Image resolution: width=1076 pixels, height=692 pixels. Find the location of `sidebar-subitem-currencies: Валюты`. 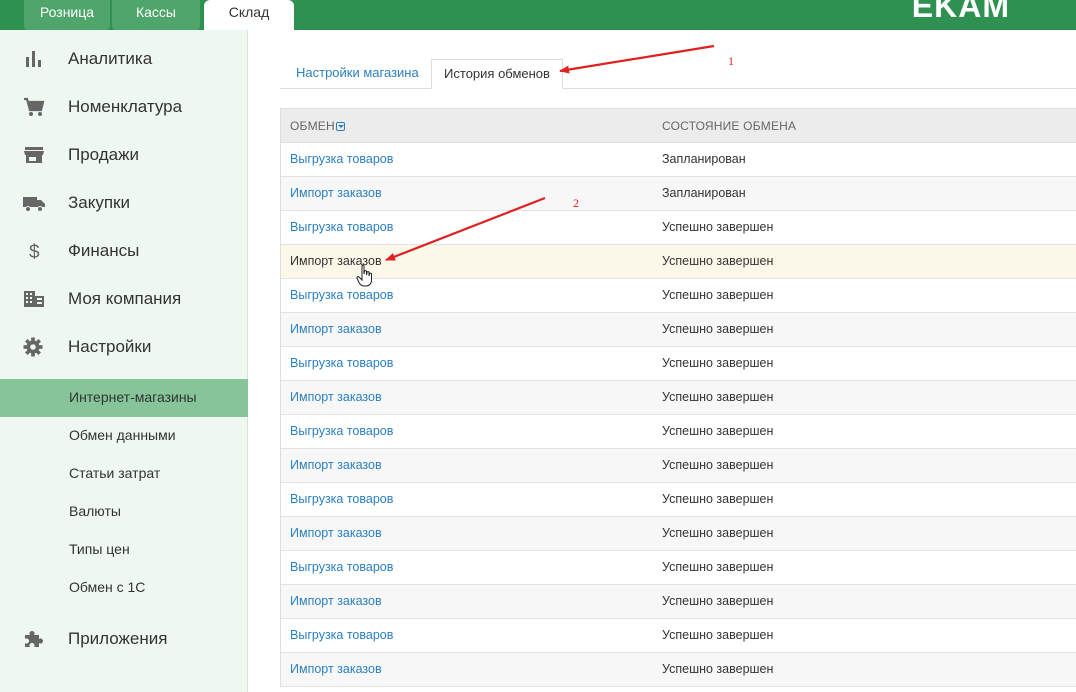

sidebar-subitem-currencies: Валюты is located at coordinates (124, 512).